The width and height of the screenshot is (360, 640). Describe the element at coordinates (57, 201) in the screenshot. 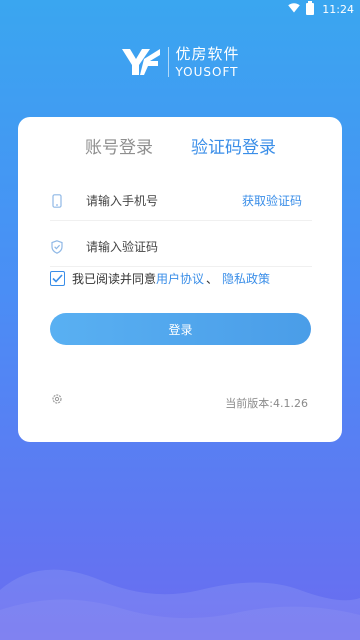

I see `phone-icon` at that location.